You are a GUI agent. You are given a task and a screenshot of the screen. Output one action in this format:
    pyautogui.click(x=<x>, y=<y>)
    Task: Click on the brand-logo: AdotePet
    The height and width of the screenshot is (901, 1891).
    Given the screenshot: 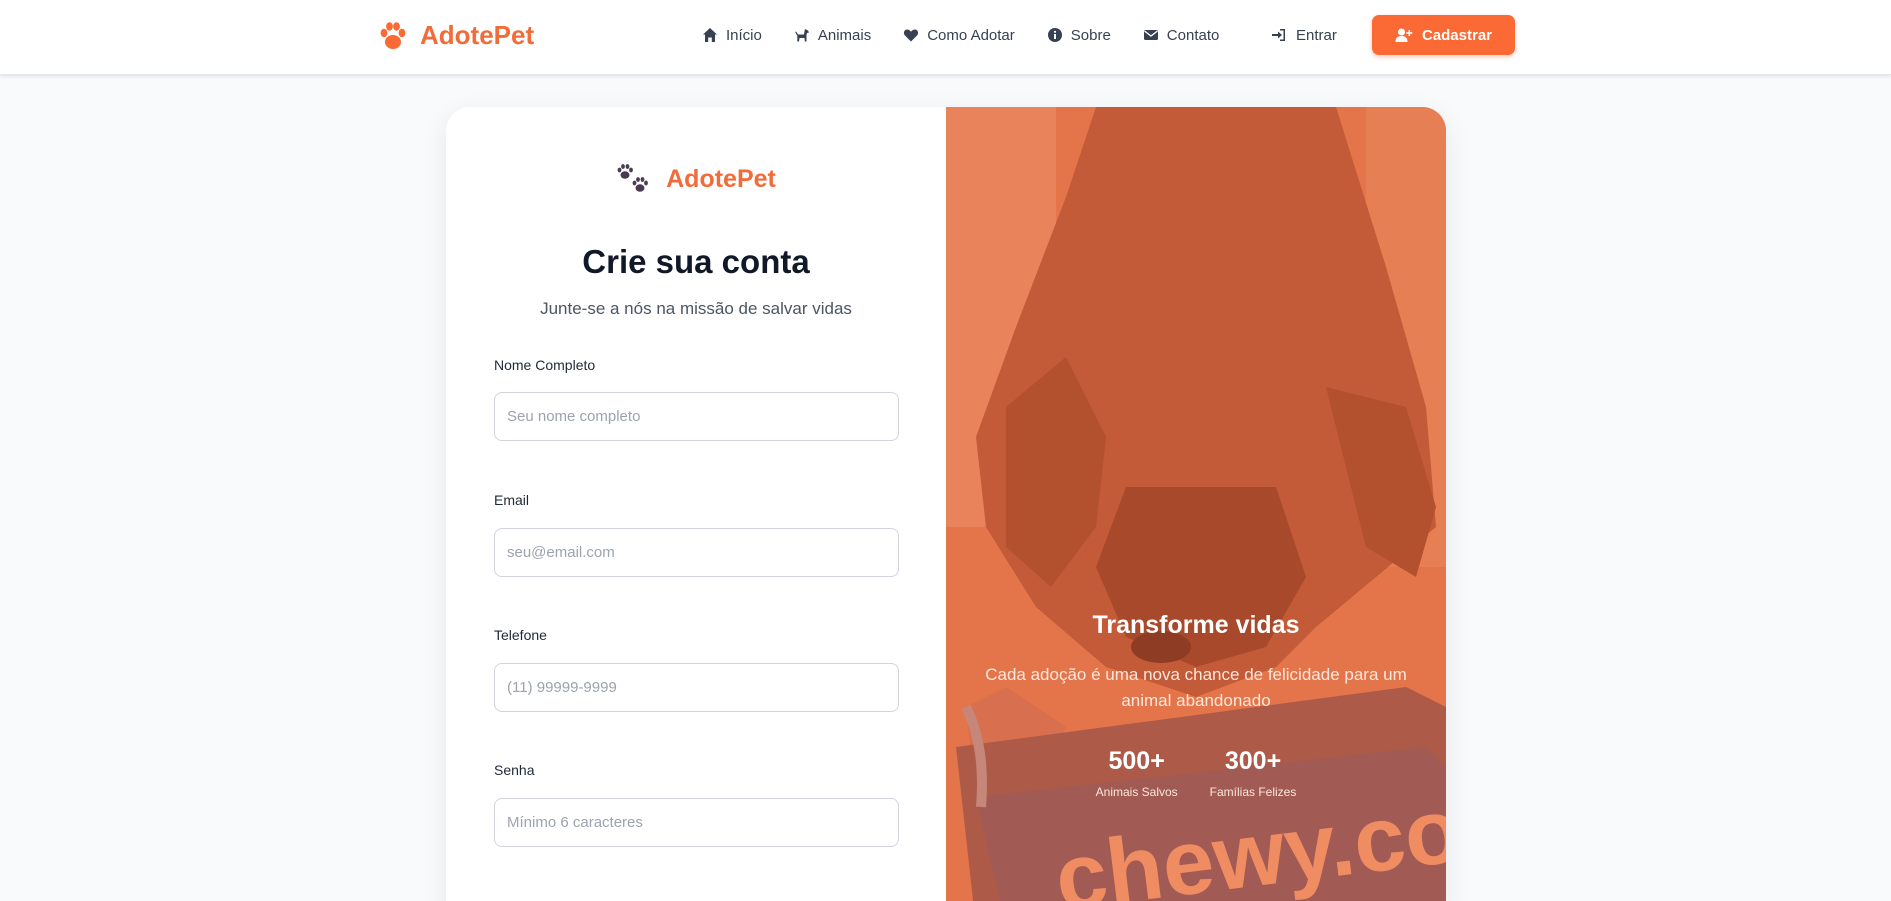 What is the action you would take?
    pyautogui.click(x=455, y=35)
    